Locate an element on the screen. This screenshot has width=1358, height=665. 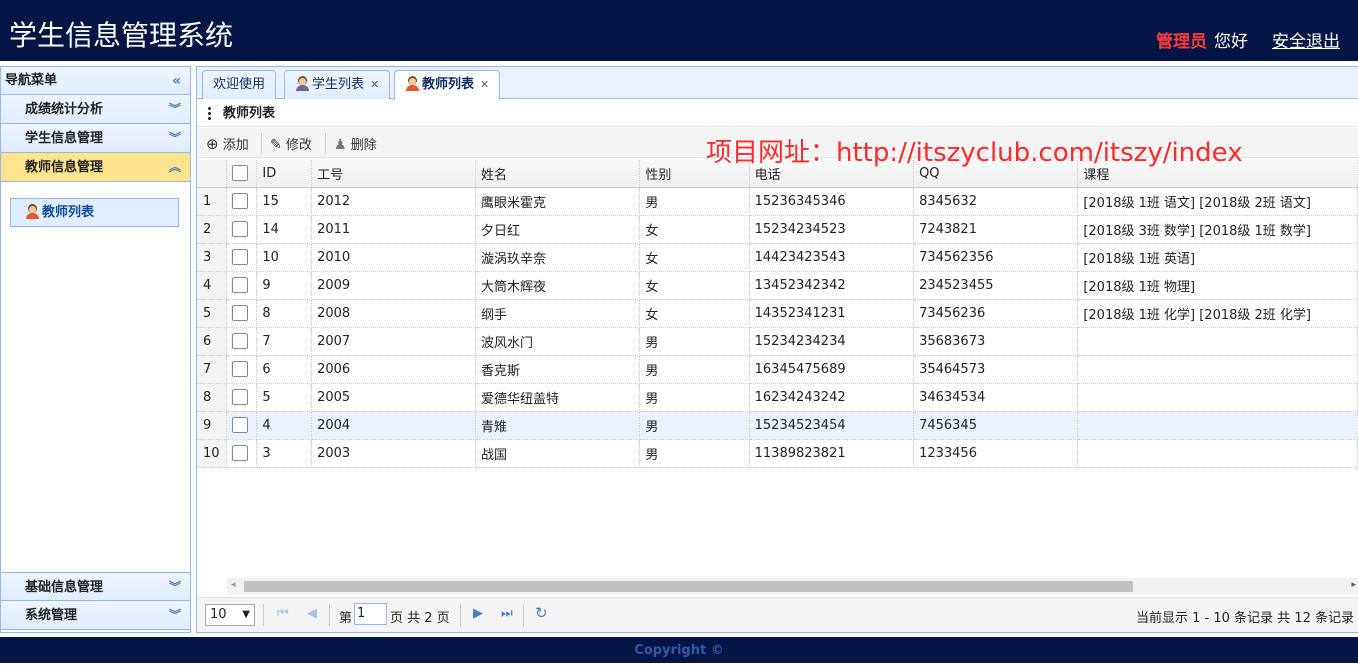
cell-qq: 35464573 is located at coordinates (996, 369).